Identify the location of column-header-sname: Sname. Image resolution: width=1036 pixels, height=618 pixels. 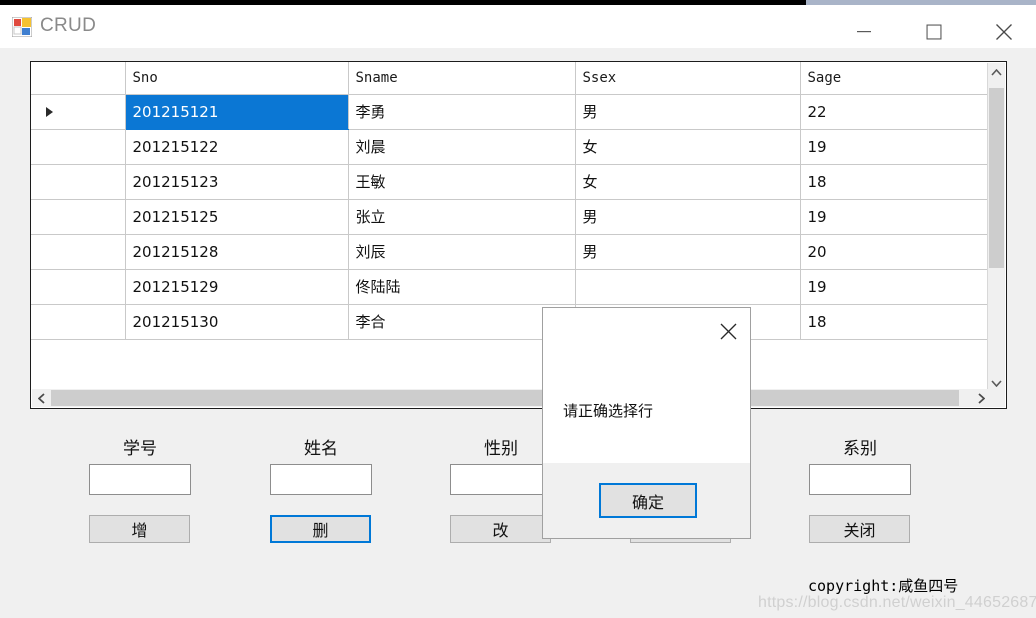
(462, 78).